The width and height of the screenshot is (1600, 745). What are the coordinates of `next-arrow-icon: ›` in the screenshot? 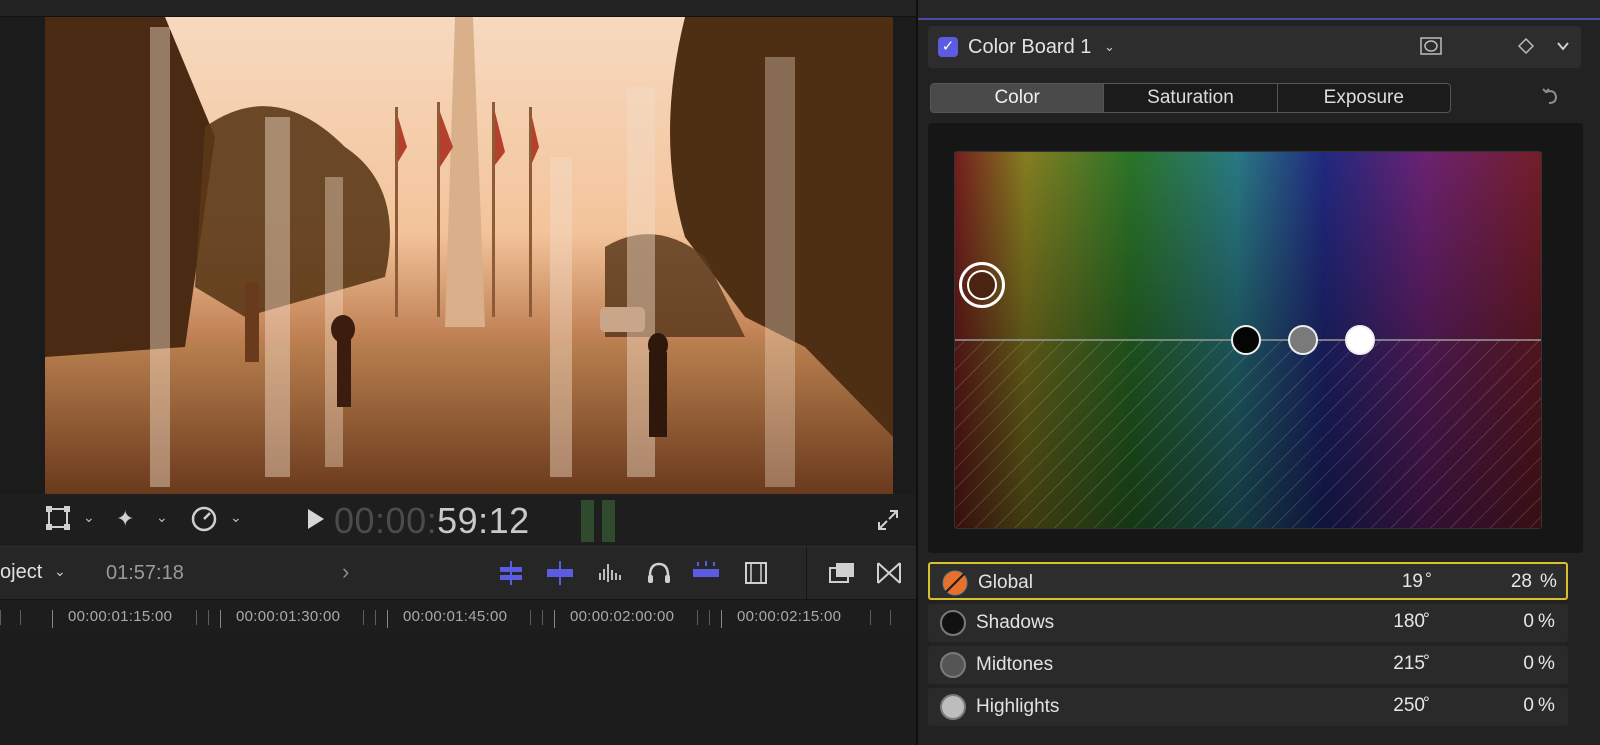 It's located at (345, 572).